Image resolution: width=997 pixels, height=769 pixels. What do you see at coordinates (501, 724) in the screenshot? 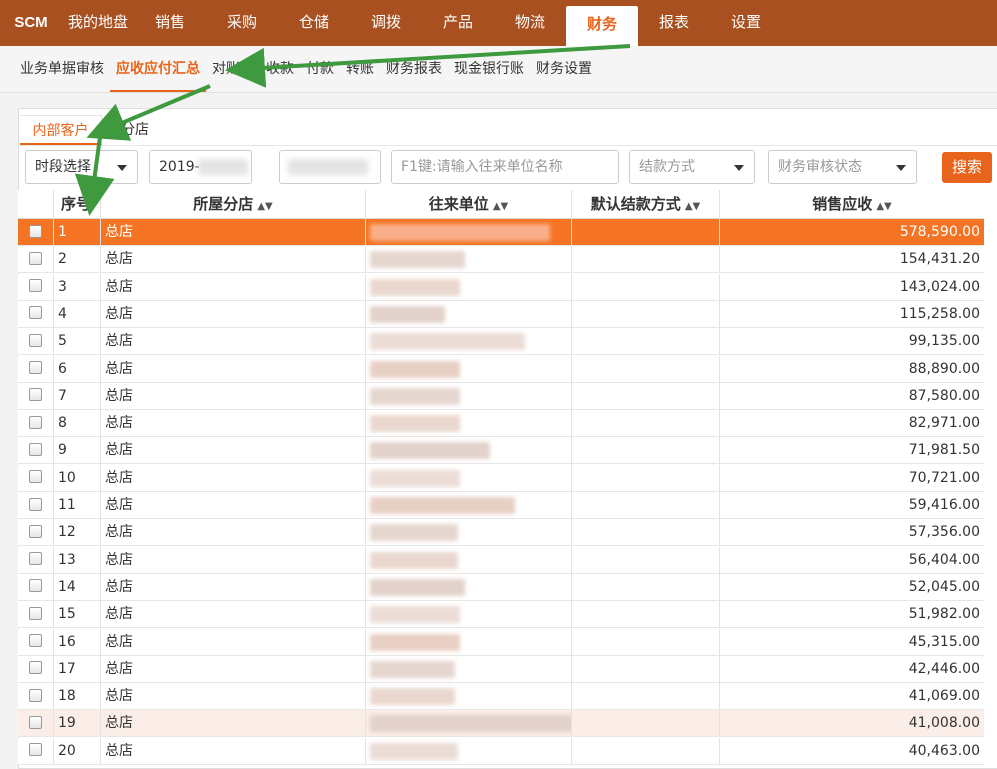
I see `table-row: 19 总店 41,008.00` at bounding box center [501, 724].